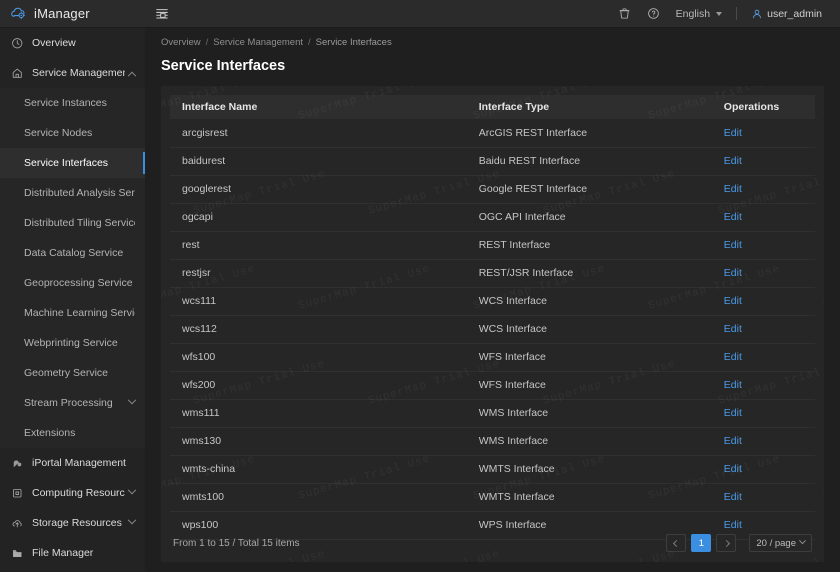 The height and width of the screenshot is (572, 840). I want to click on language-label: English, so click(693, 13).